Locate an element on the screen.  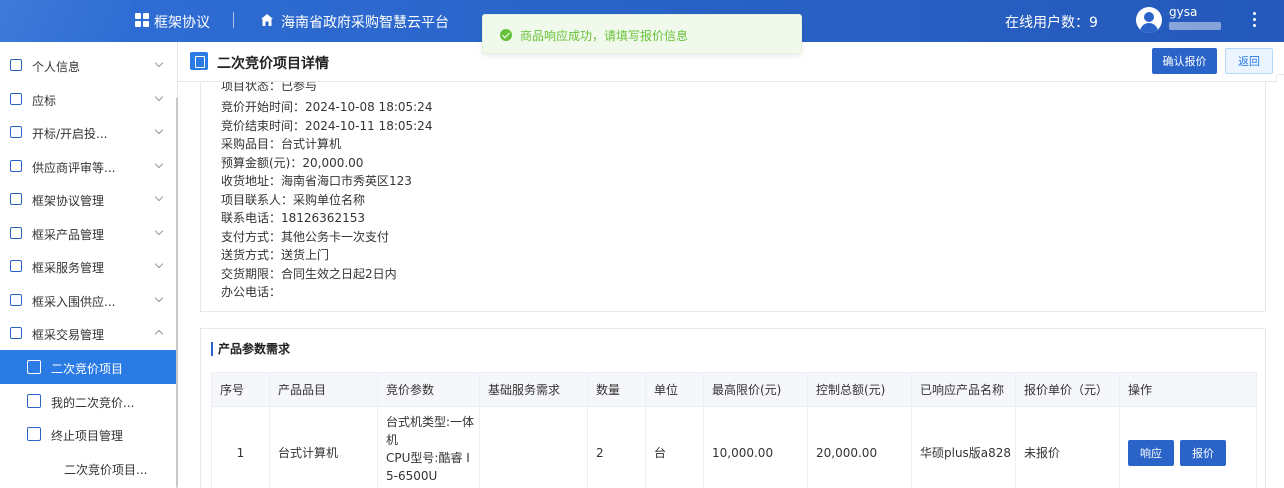
check-circle-icon is located at coordinates (506, 35).